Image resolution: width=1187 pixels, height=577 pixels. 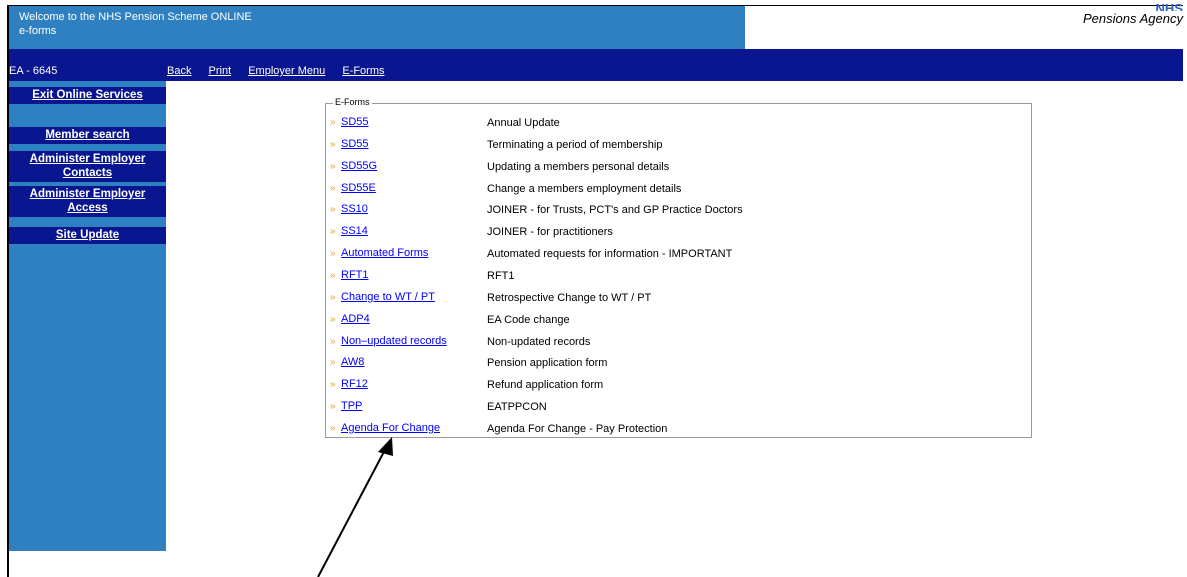 I want to click on arrow-shaft, so click(x=352, y=511).